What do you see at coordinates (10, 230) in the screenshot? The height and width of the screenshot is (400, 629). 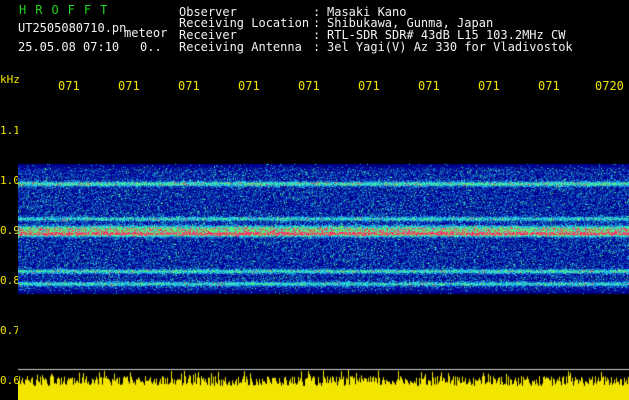 I see `y-tick-label: 0.9` at bounding box center [10, 230].